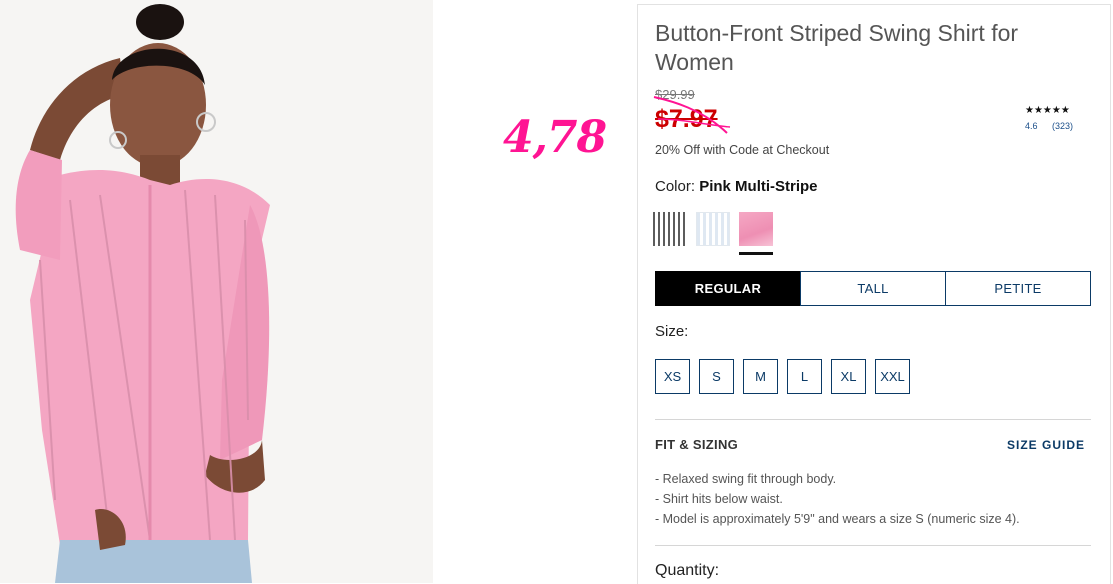 The image size is (1113, 584). I want to click on size-label: Size:, so click(672, 331).